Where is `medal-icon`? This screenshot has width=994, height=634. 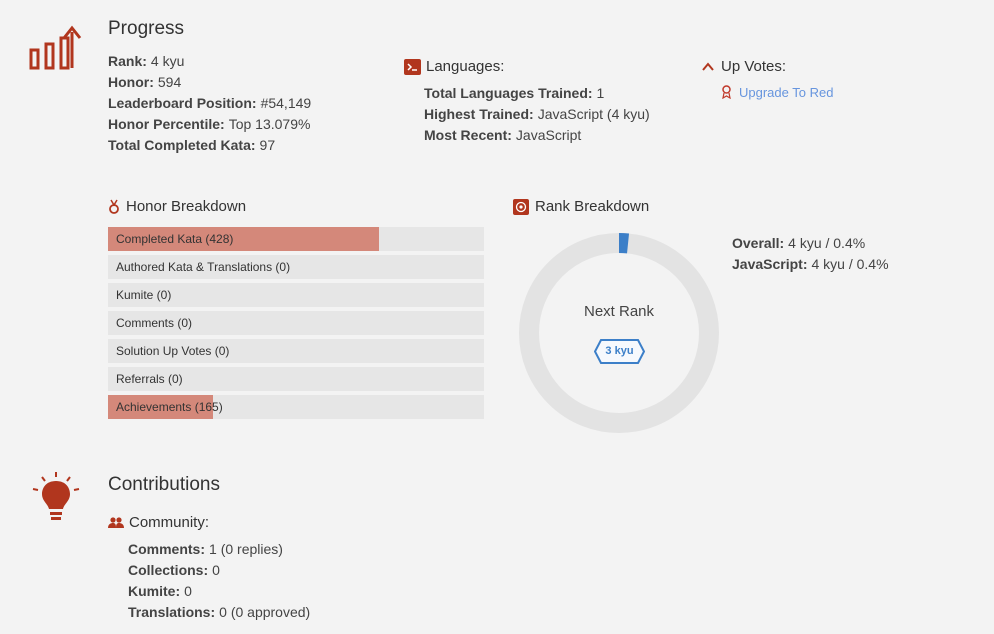 medal-icon is located at coordinates (114, 206).